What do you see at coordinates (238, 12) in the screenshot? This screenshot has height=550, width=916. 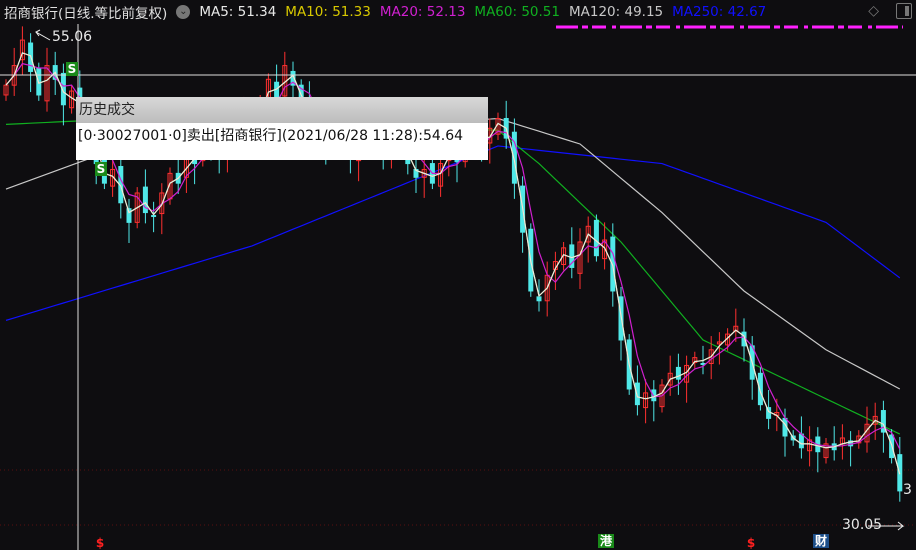 I see `ma5-label: MA5: 51.34` at bounding box center [238, 12].